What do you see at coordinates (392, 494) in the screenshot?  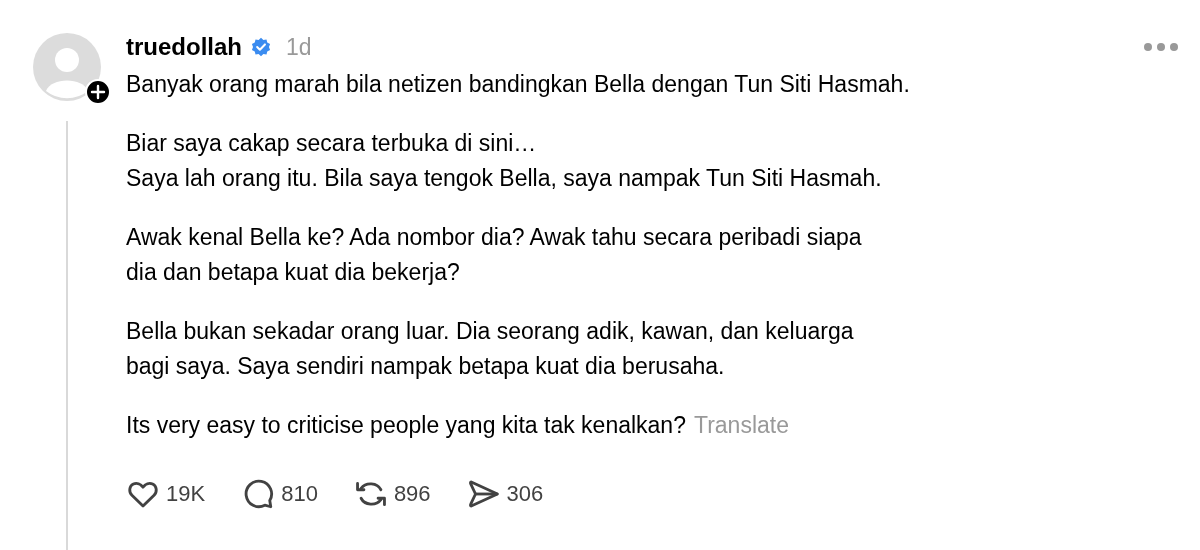 I see `repost-button: 896` at bounding box center [392, 494].